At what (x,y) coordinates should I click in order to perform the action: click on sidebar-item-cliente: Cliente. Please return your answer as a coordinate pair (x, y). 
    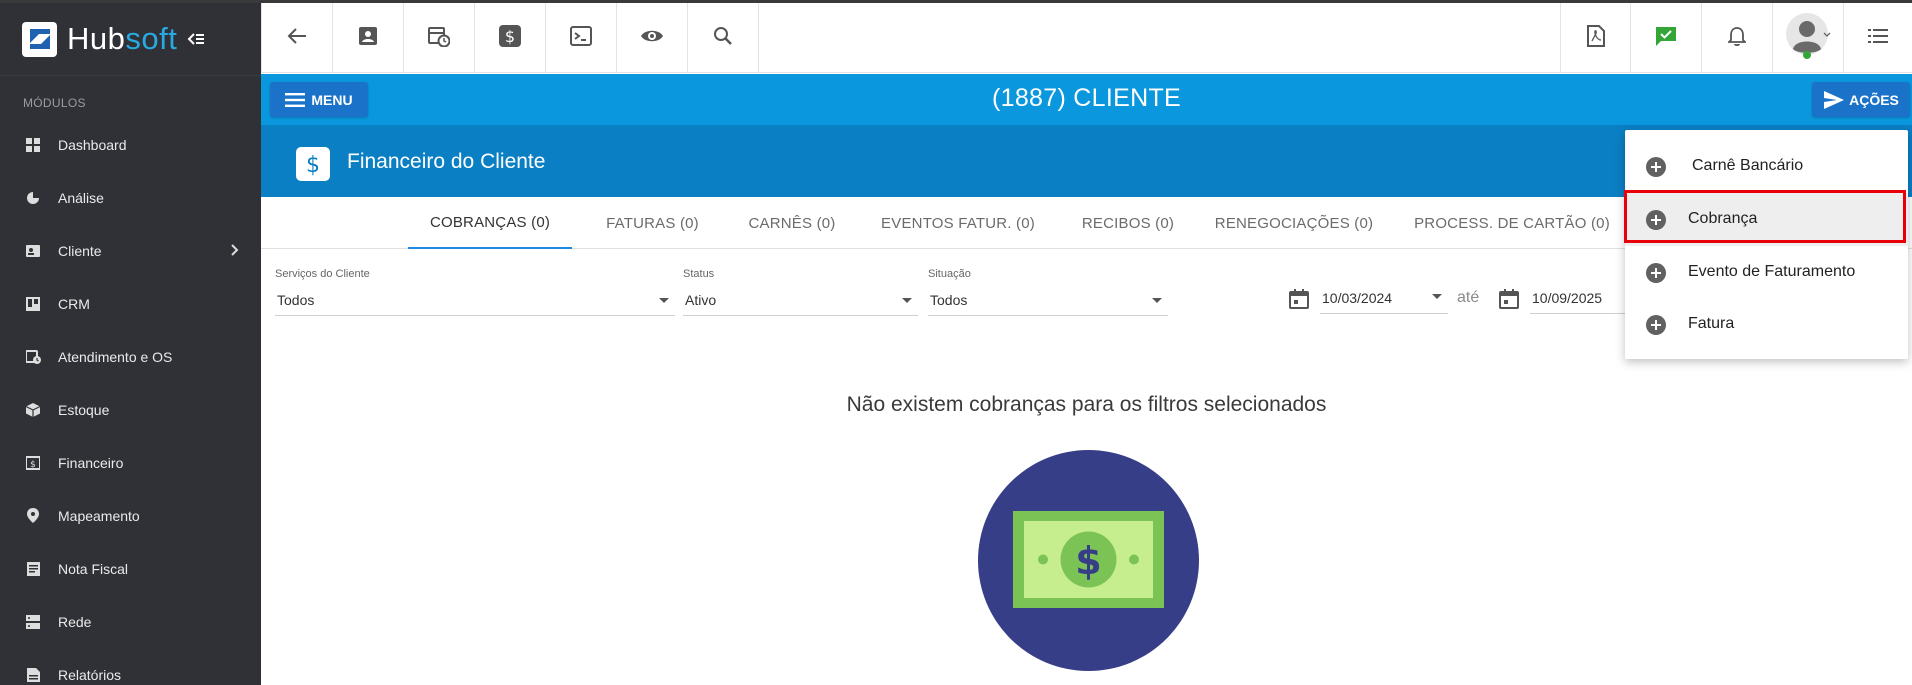
    Looking at the image, I should click on (130, 250).